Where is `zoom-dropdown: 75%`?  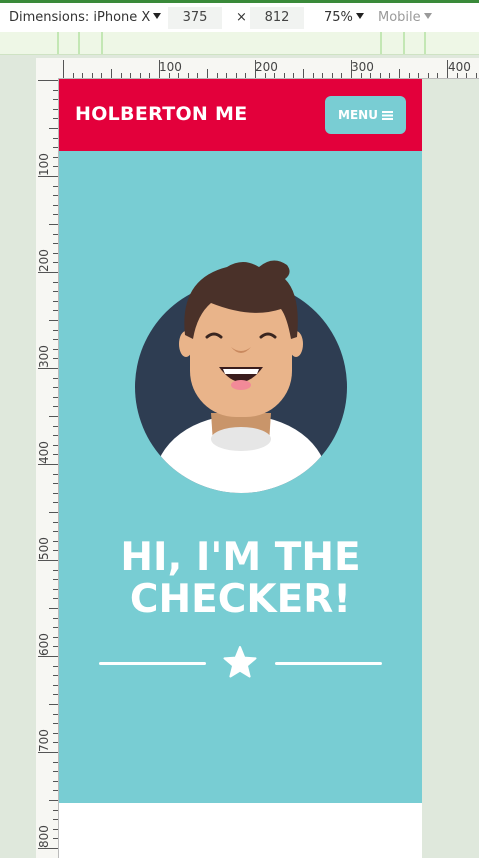 zoom-dropdown: 75% is located at coordinates (344, 17).